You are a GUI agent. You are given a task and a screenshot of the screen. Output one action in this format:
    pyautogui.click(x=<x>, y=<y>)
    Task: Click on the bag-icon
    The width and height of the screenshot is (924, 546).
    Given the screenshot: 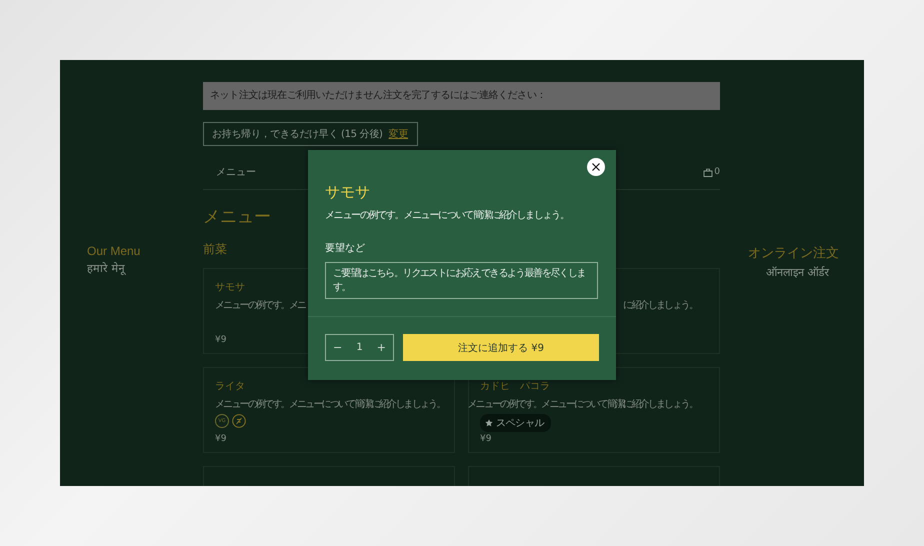 What is the action you would take?
    pyautogui.click(x=708, y=172)
    